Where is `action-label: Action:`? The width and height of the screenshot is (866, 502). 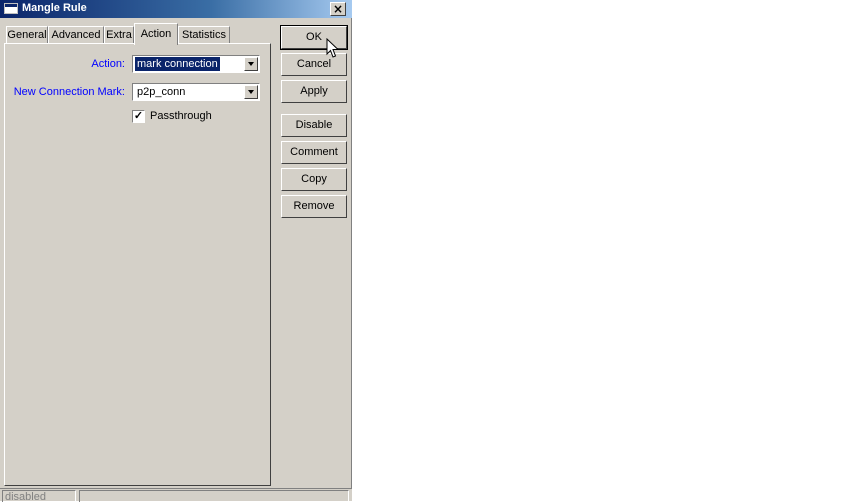
action-label: Action: is located at coordinates (108, 64).